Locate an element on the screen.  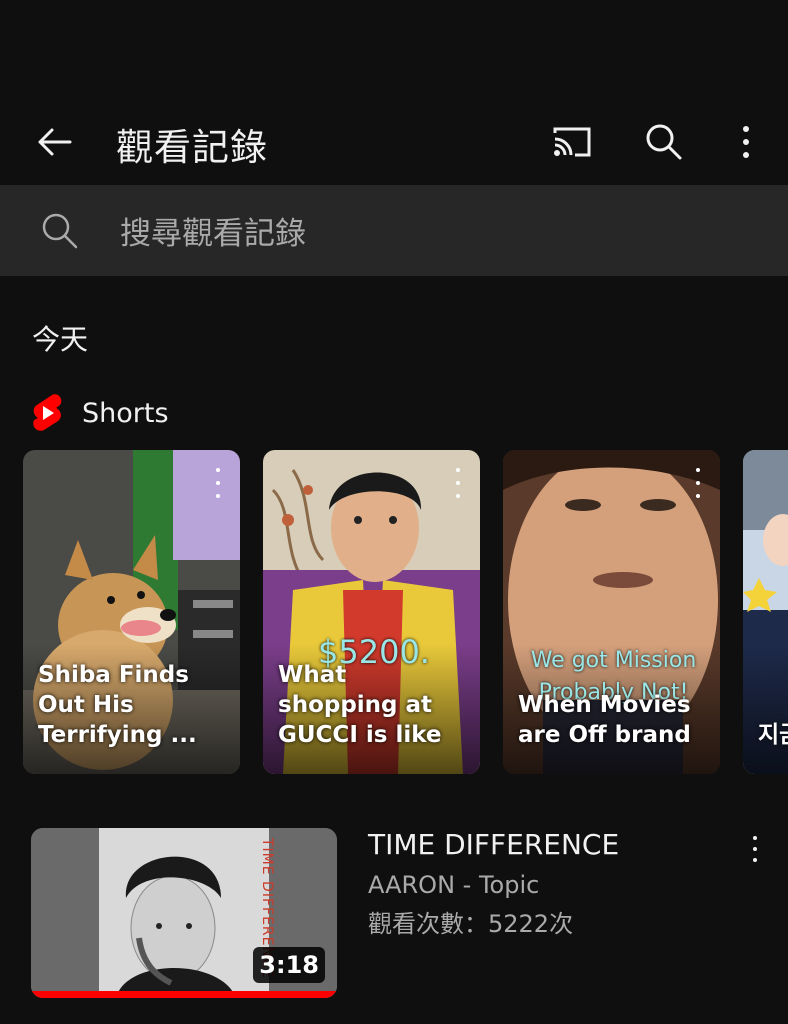
page-title: 觀看記錄 is located at coordinates (192, 147).